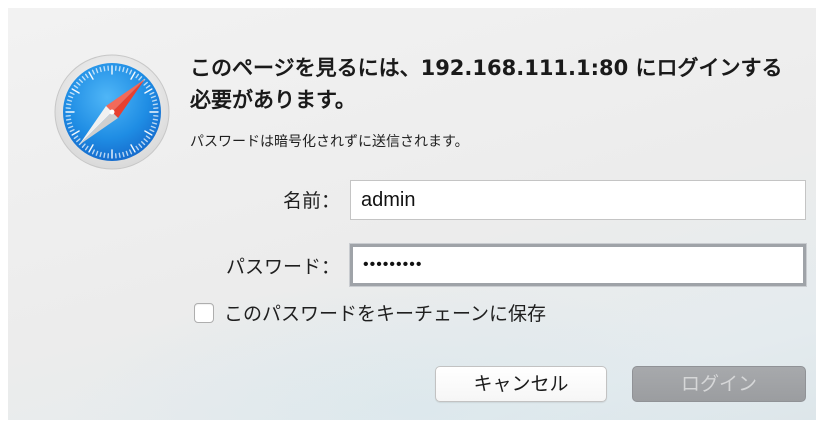 This screenshot has width=824, height=428. I want to click on name-input, so click(578, 200).